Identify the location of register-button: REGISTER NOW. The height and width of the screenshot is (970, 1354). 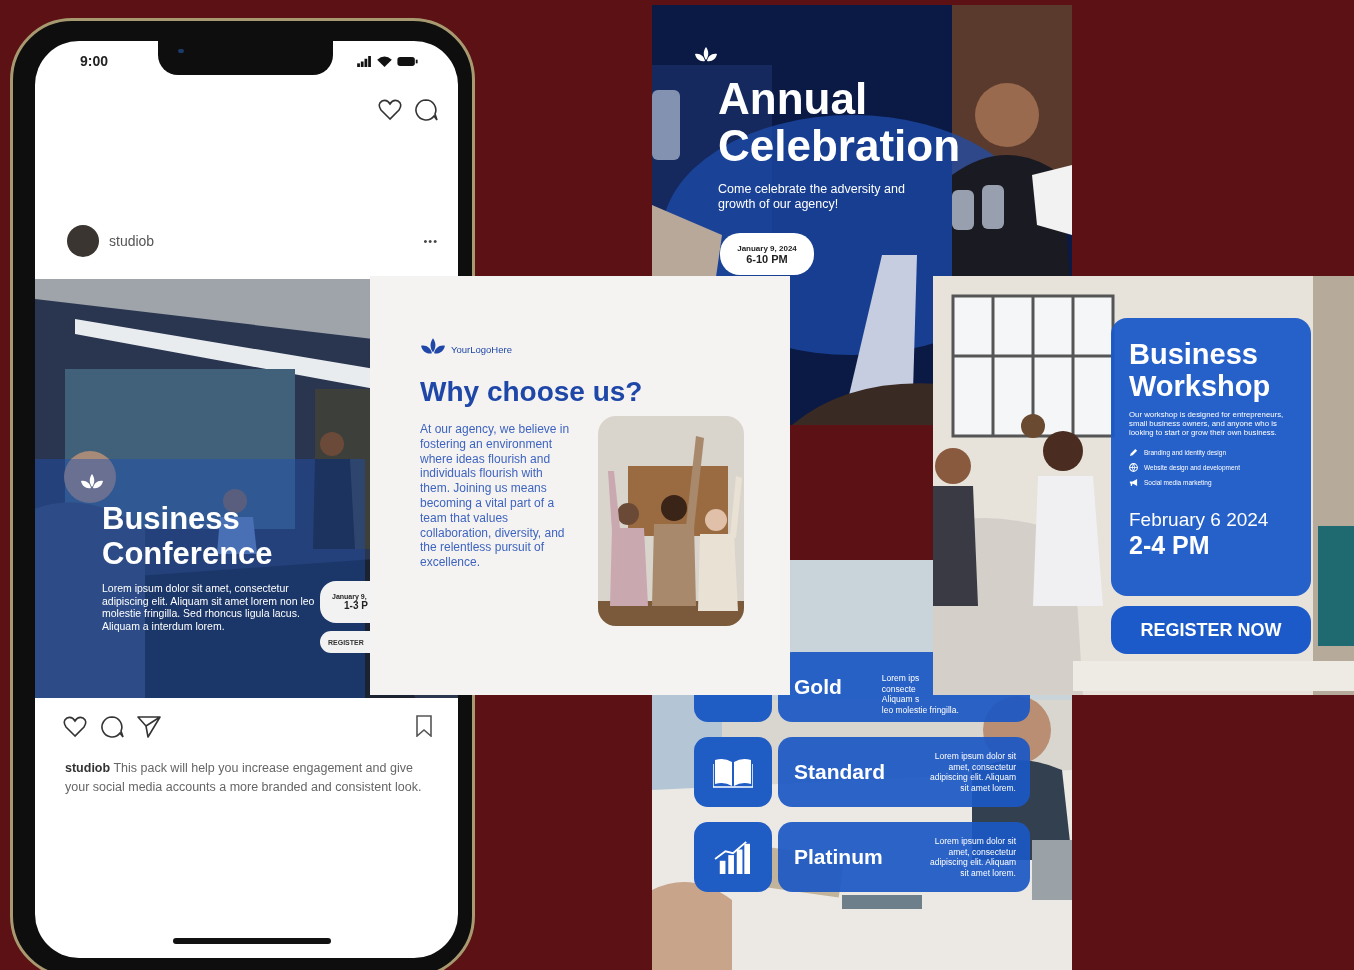
(1211, 630).